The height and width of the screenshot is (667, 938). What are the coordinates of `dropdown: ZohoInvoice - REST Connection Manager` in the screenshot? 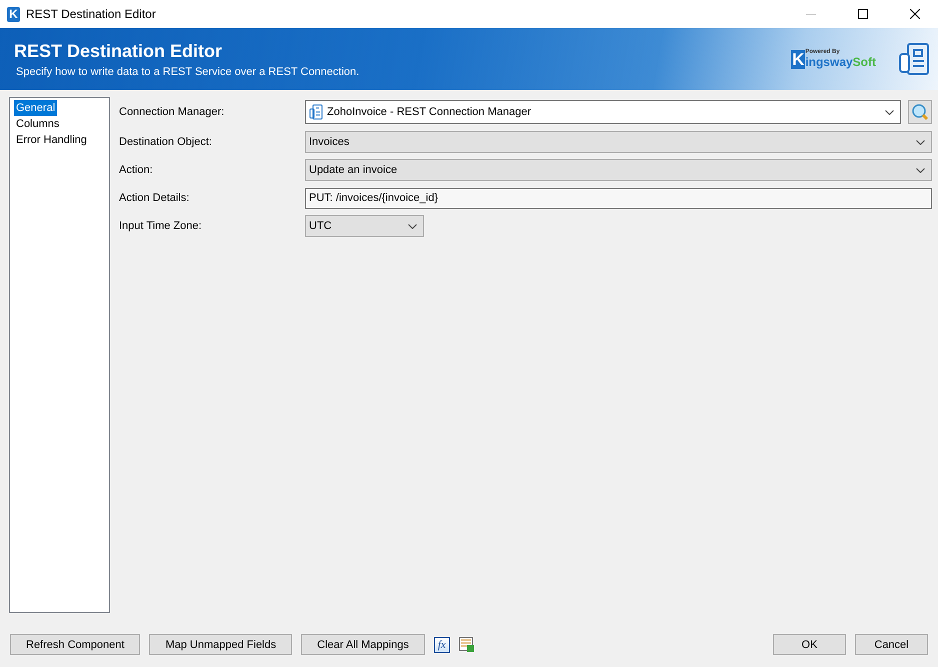 It's located at (603, 112).